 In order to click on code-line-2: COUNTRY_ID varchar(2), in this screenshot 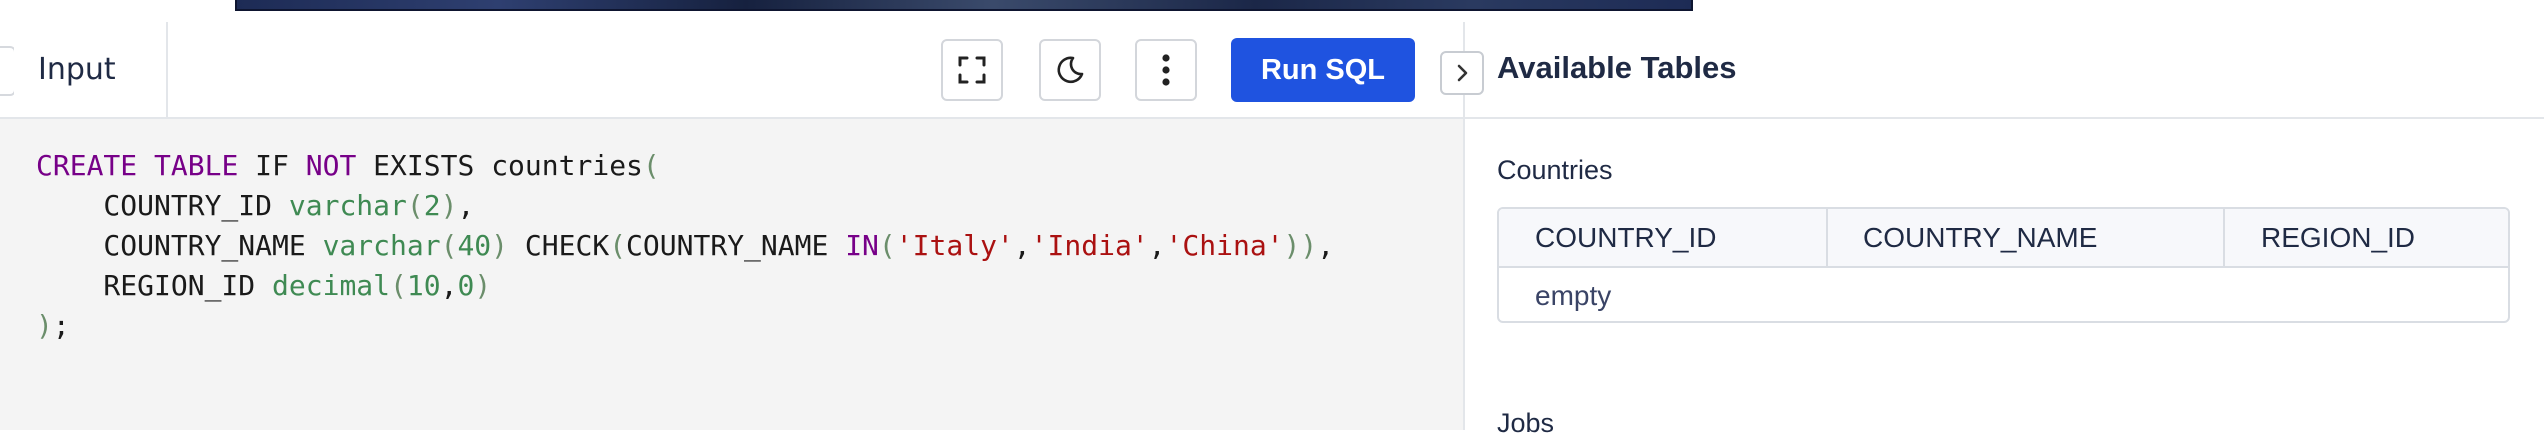, I will do `click(255, 205)`.